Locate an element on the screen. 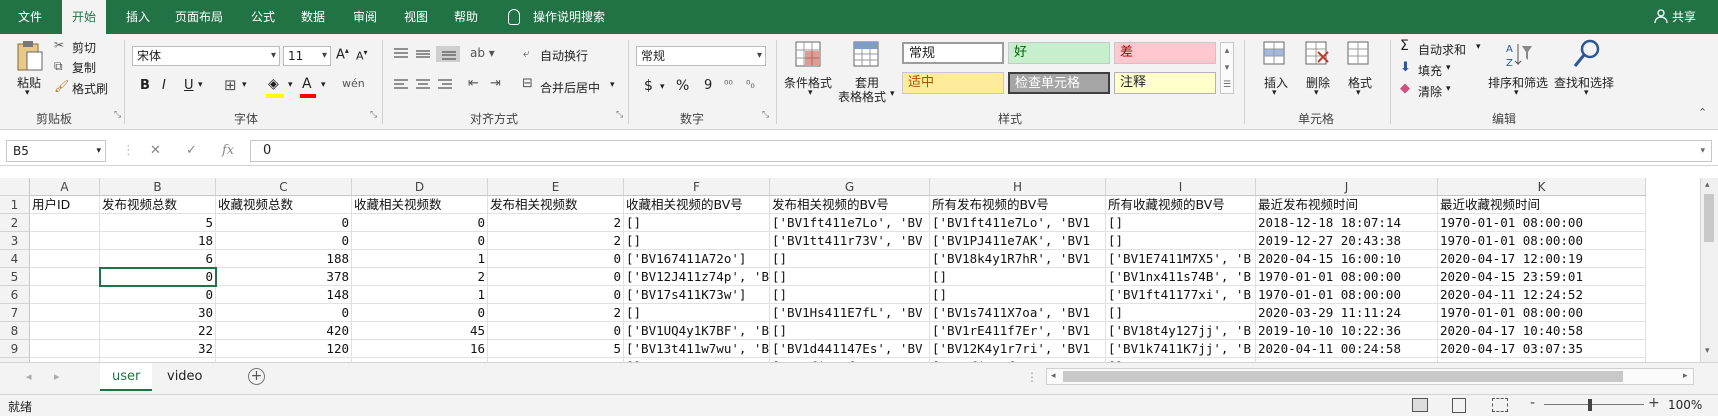 The image size is (1718, 416). column-header-i: I is located at coordinates (1181, 187).